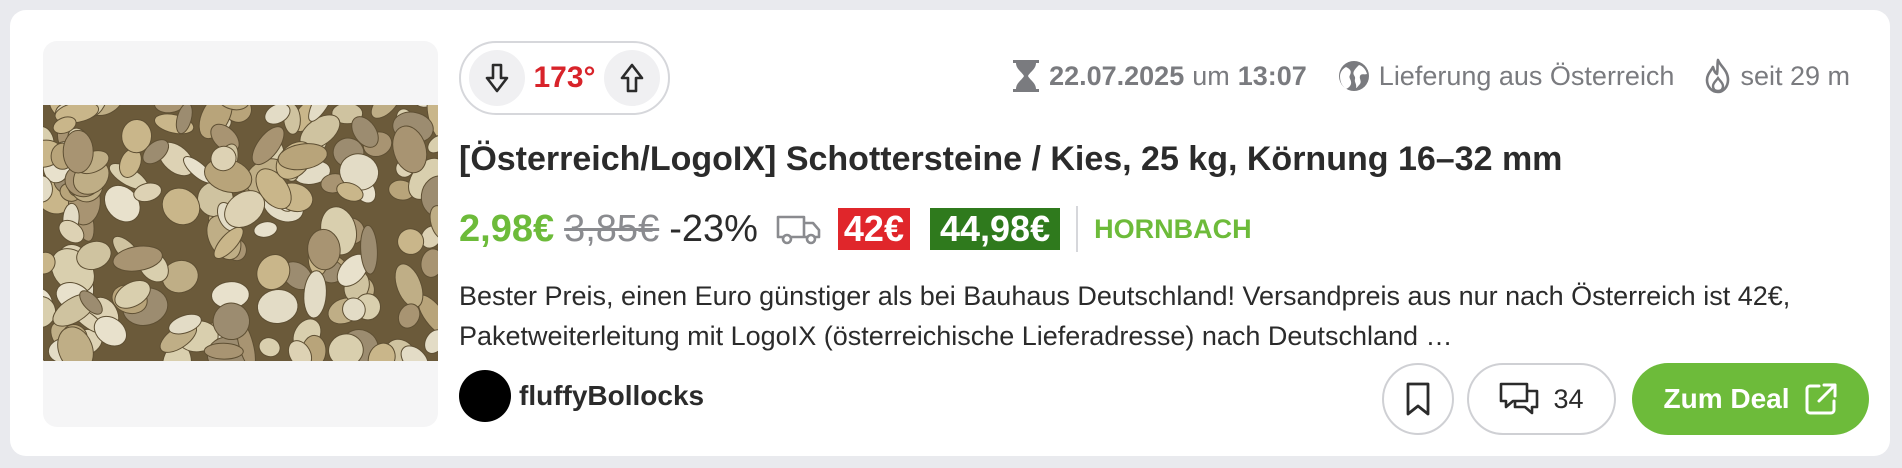  I want to click on shipping-origin: Lieferung aus Österreich, so click(1506, 76).